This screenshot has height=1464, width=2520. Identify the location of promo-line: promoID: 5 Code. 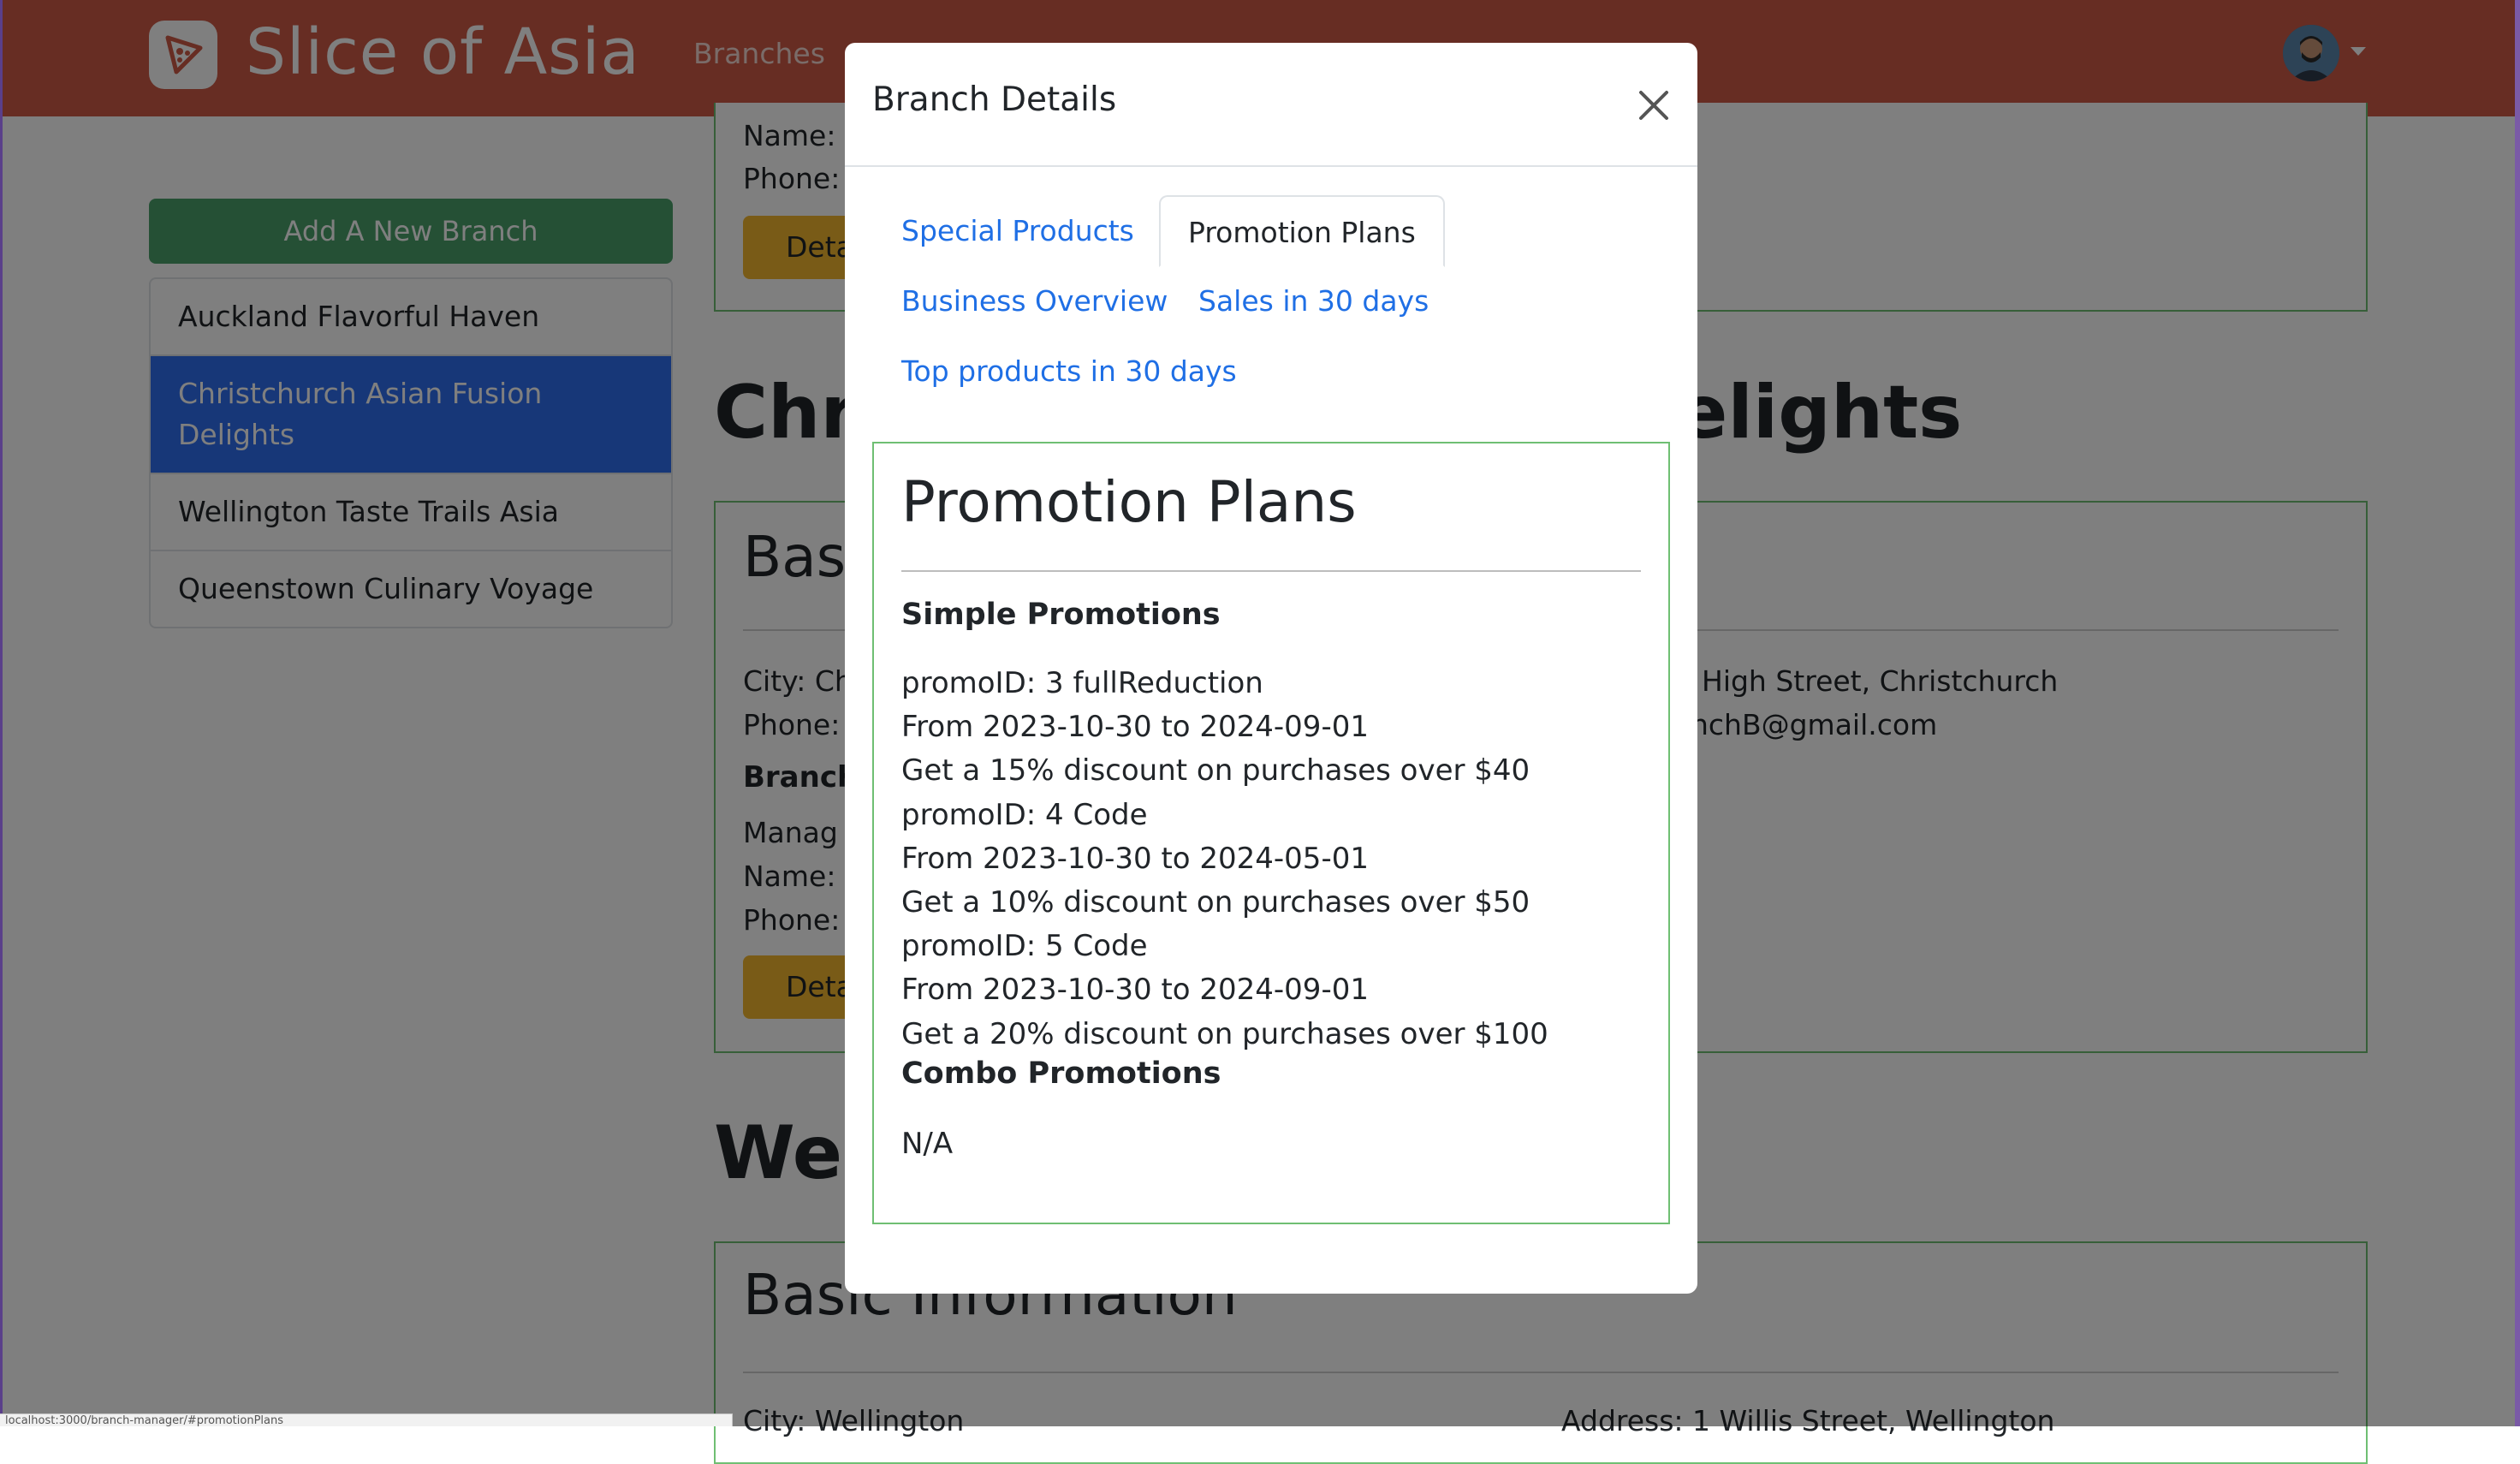
(1024, 946).